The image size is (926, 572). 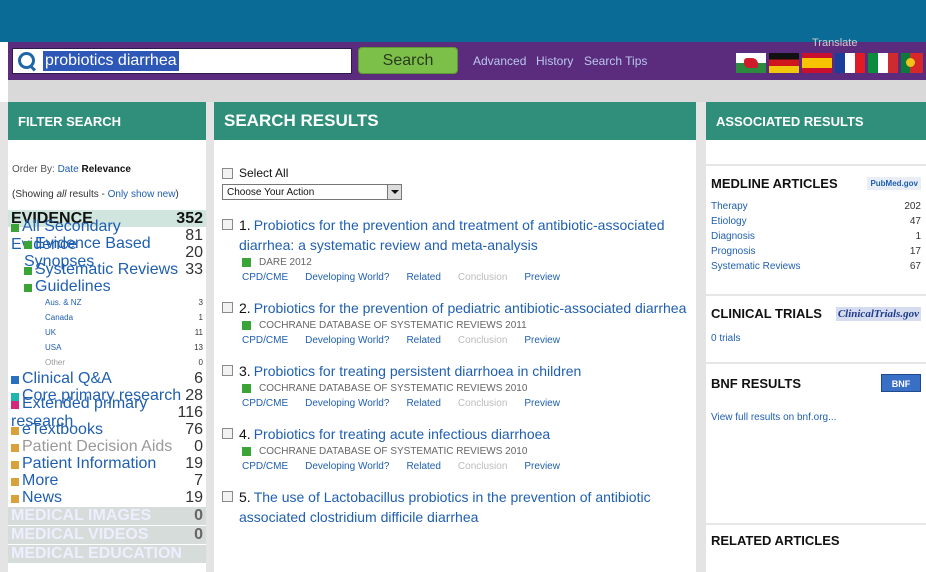 What do you see at coordinates (227, 173) in the screenshot?
I see `select-all-checkbox` at bounding box center [227, 173].